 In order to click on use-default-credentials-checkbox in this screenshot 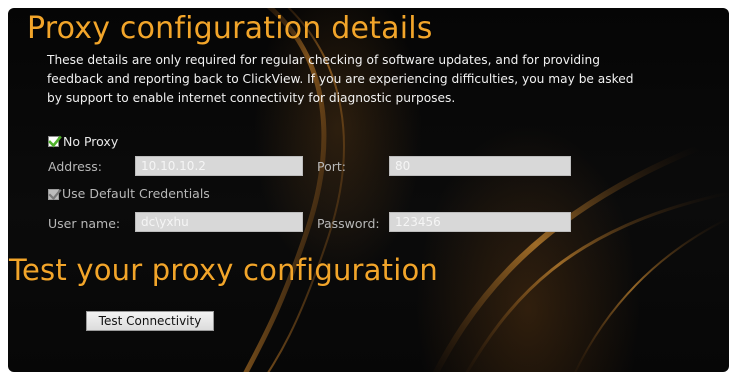, I will do `click(55, 194)`.